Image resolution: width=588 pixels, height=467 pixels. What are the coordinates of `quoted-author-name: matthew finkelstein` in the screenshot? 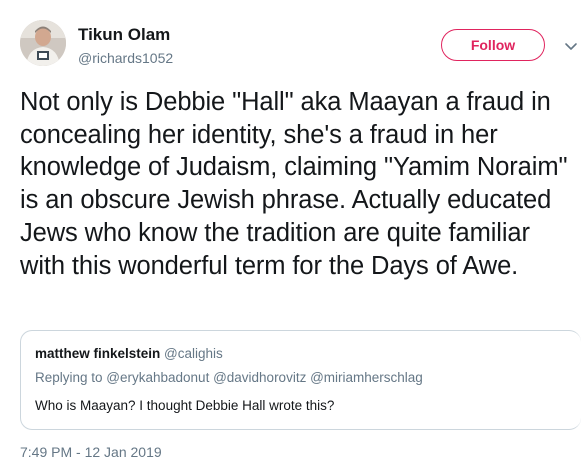 It's located at (98, 353).